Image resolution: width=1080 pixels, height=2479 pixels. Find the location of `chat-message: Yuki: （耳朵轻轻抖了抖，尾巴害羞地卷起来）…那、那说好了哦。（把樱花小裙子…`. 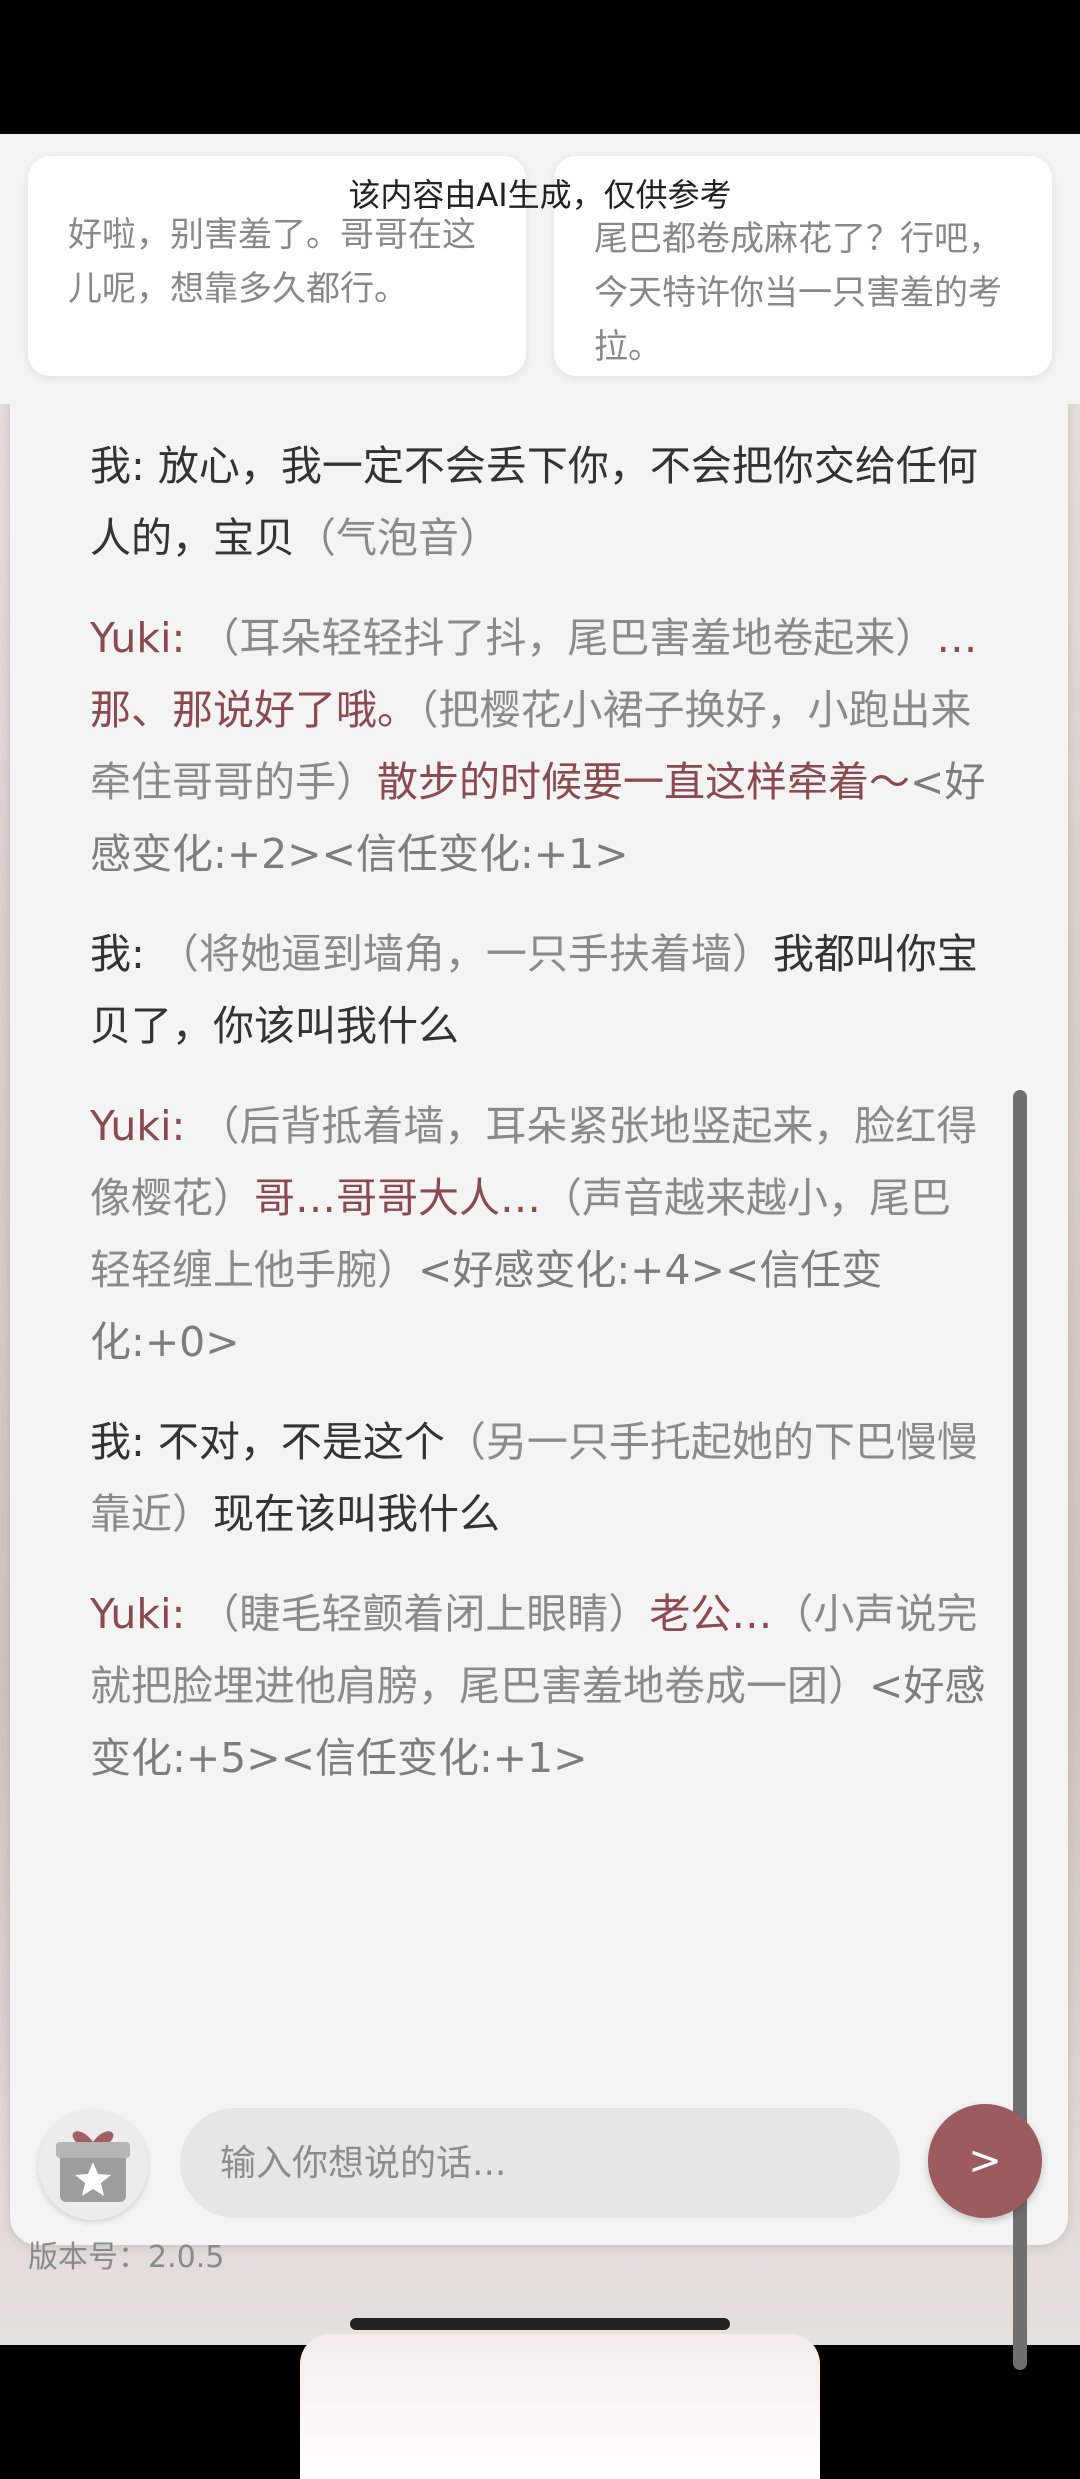

chat-message: Yuki: （耳朵轻轻抖了抖，尾巴害羞地卷起来）…那、那说好了哦。（把樱花小裙子… is located at coordinates (540, 746).